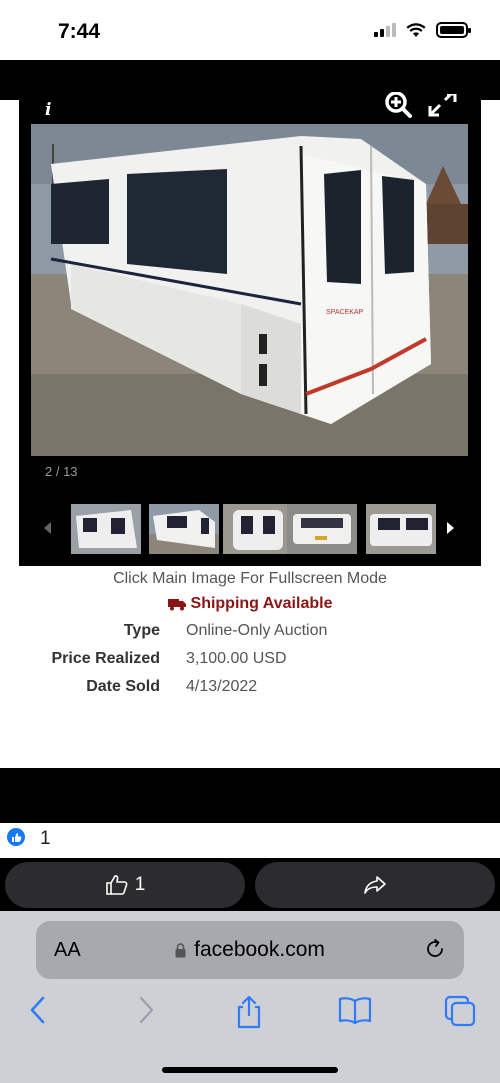 Image resolution: width=500 pixels, height=1083 pixels. What do you see at coordinates (435, 949) in the screenshot?
I see `reload-icon` at bounding box center [435, 949].